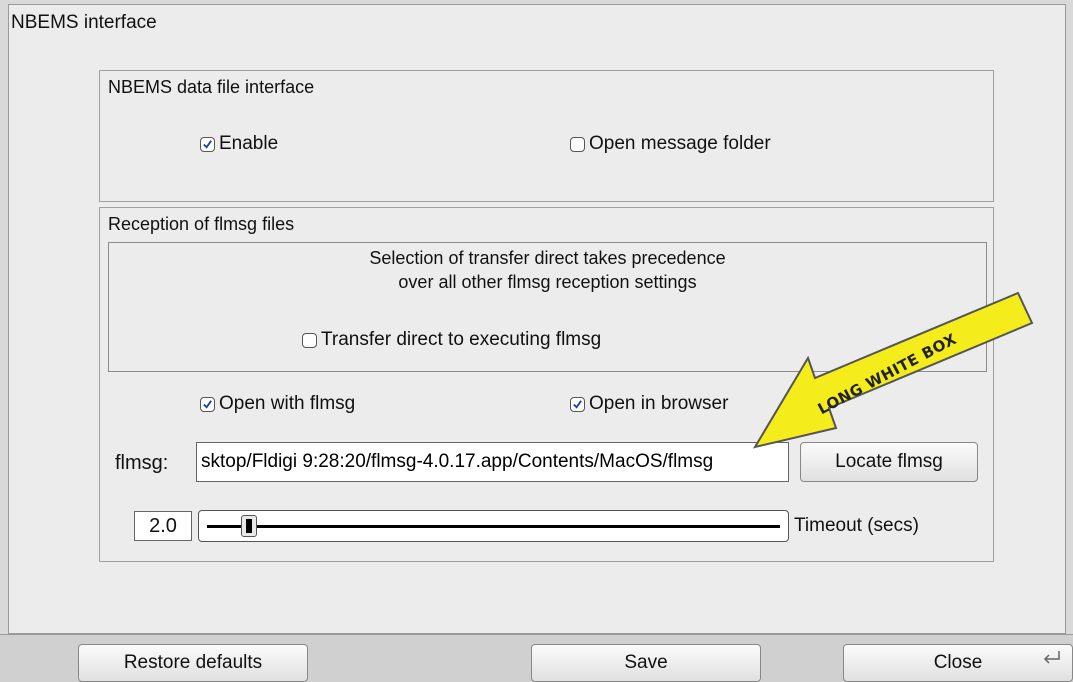 This screenshot has height=682, width=1073. I want to click on locate-flmsg-button: Locate flmsg, so click(889, 462).